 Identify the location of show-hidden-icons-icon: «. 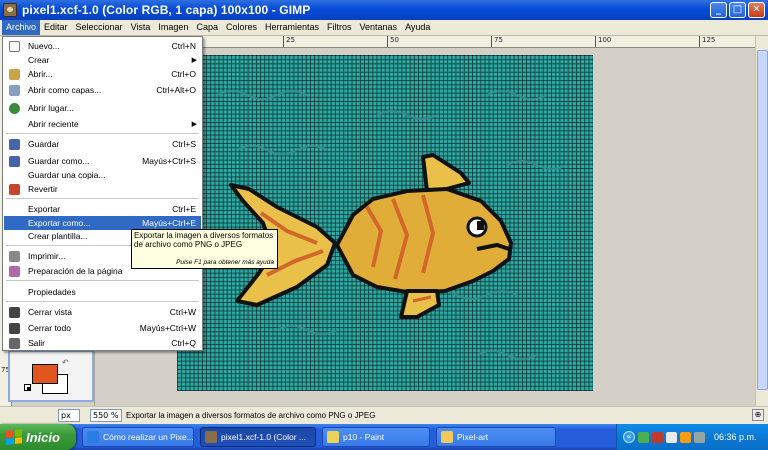
(629, 437).